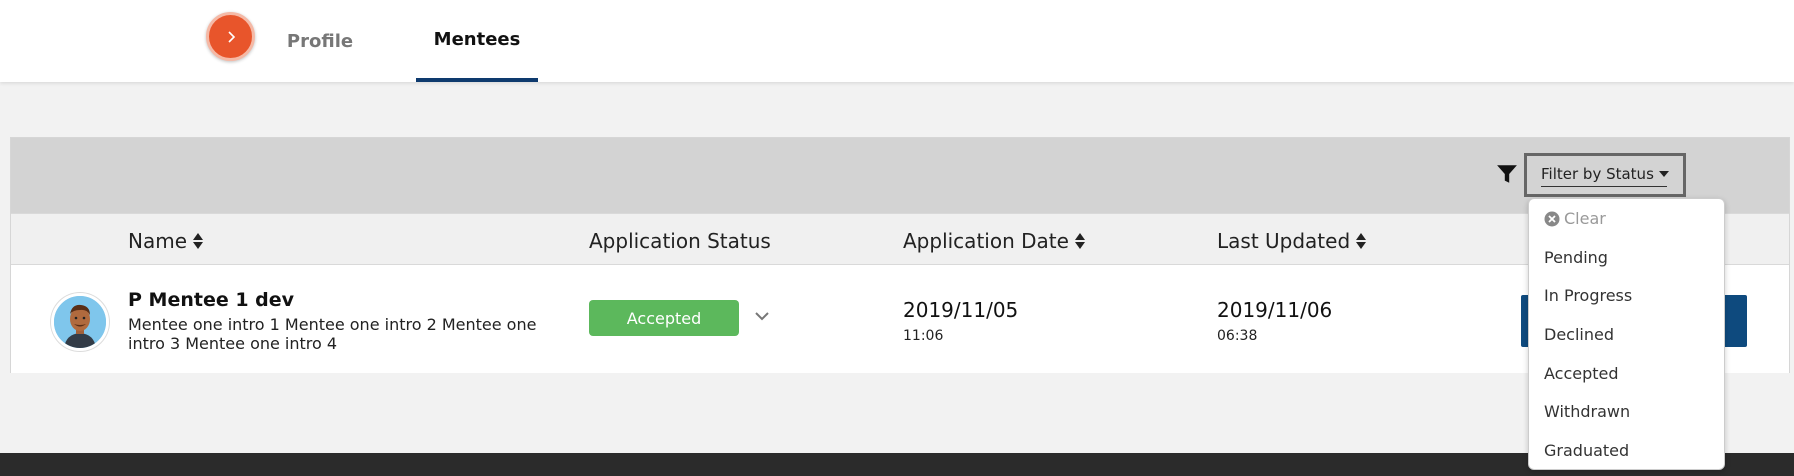  What do you see at coordinates (1552, 218) in the screenshot?
I see `clear-circle-icon` at bounding box center [1552, 218].